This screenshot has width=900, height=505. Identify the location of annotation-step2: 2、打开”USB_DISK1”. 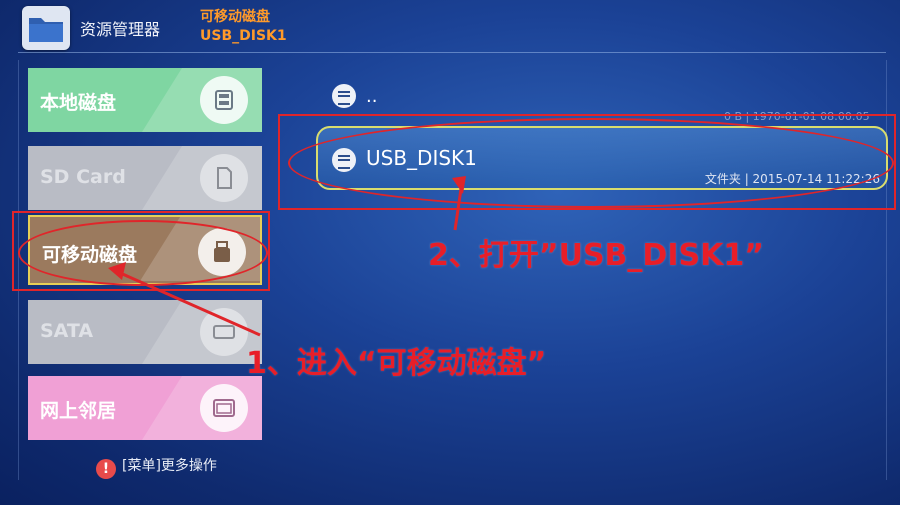
(596, 255).